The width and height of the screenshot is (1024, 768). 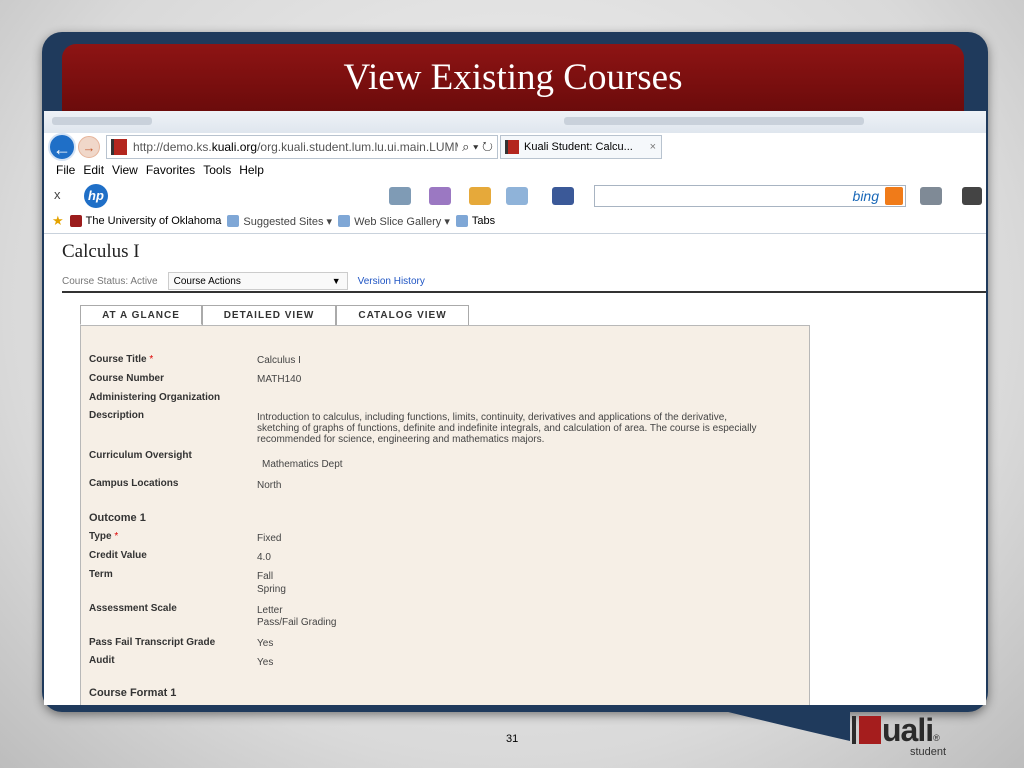 What do you see at coordinates (110, 281) in the screenshot?
I see `course-status: Course Status: Active` at bounding box center [110, 281].